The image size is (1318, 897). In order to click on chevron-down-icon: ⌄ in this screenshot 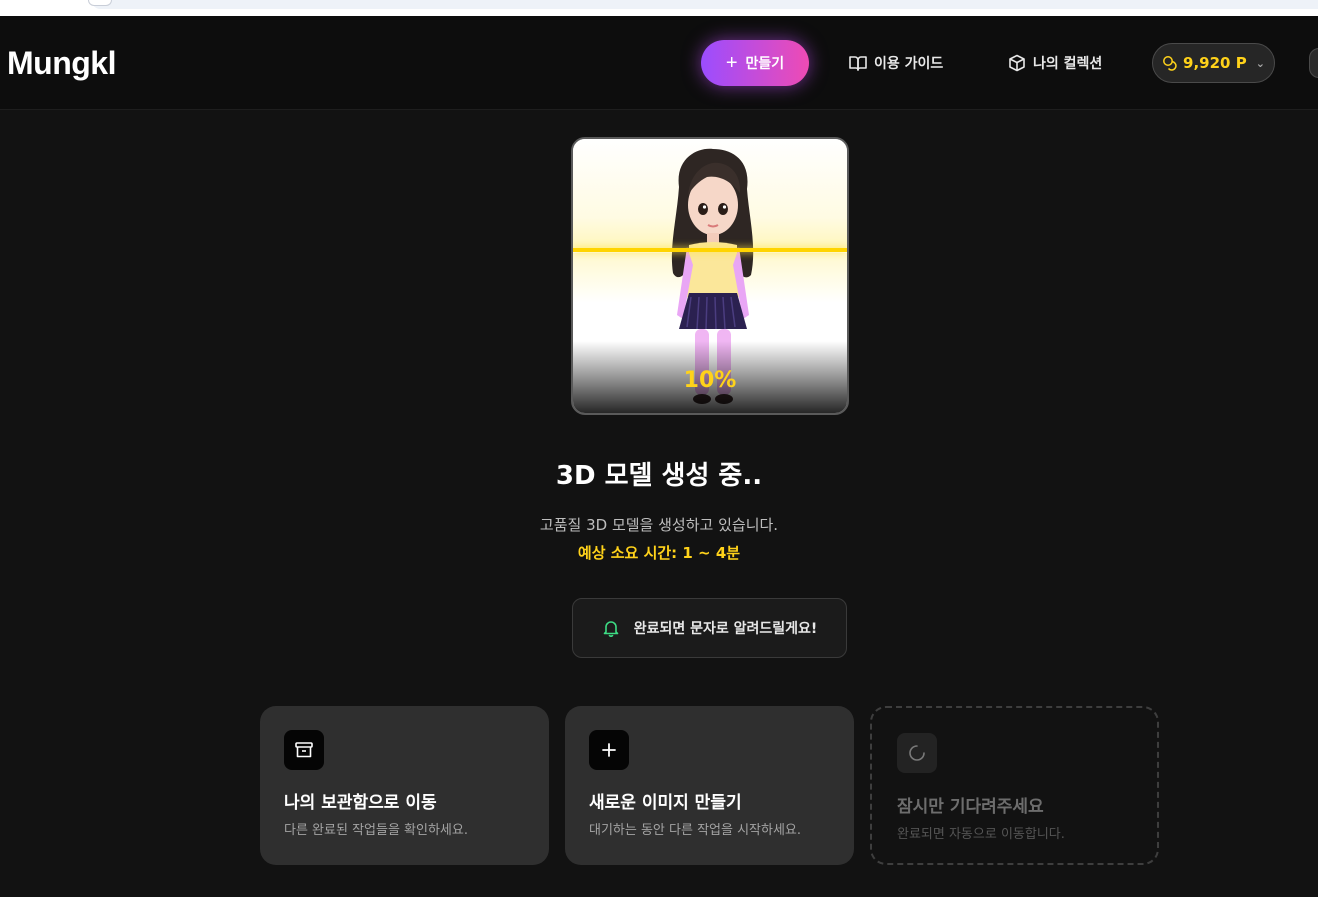, I will do `click(1260, 63)`.